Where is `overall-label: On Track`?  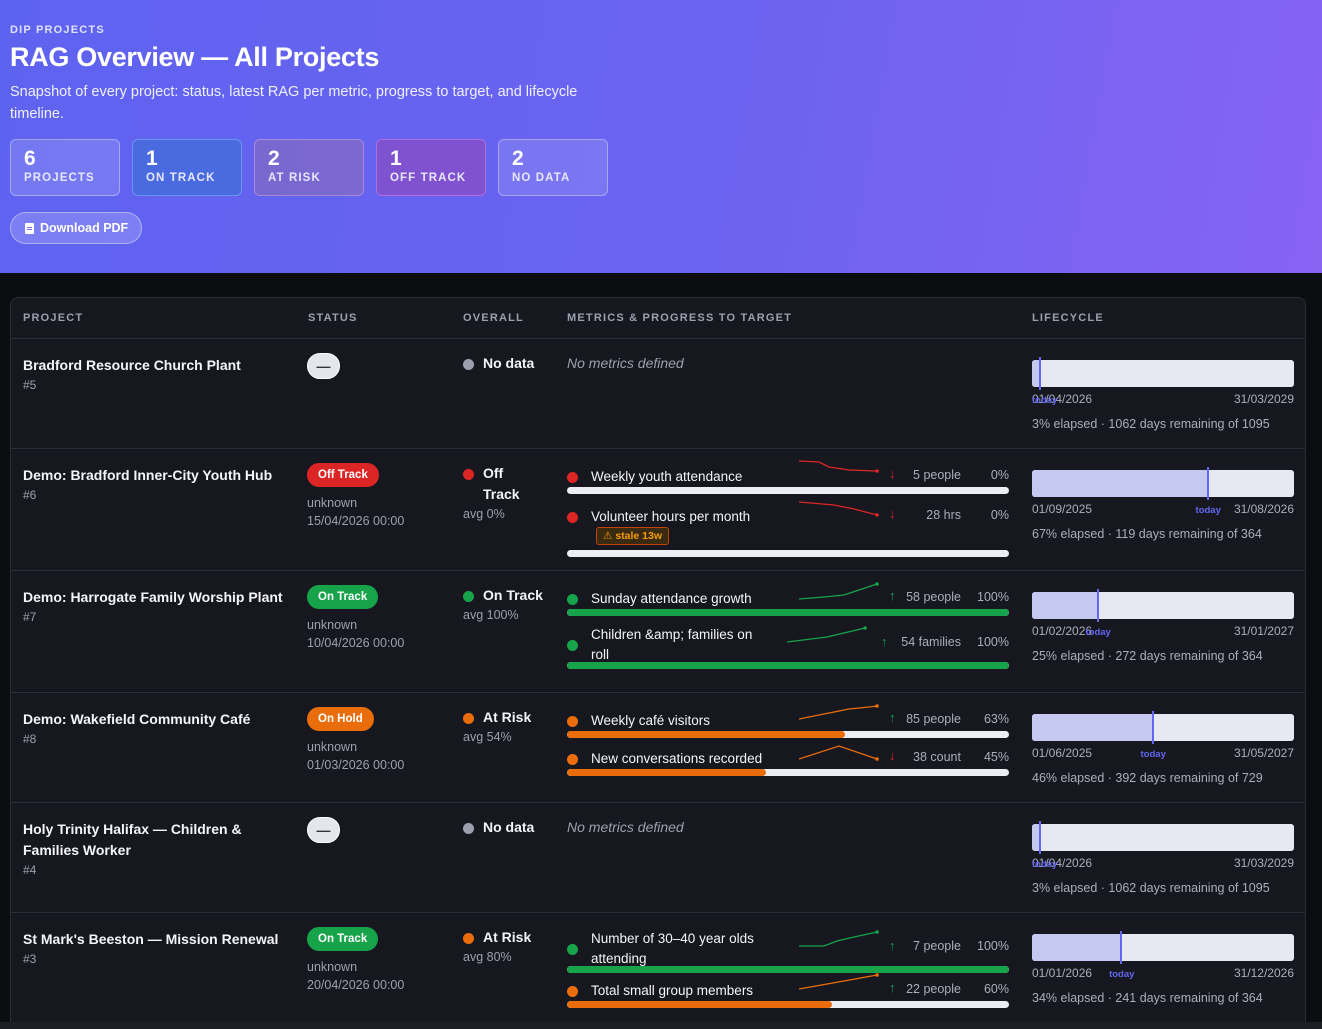
overall-label: On Track is located at coordinates (513, 595).